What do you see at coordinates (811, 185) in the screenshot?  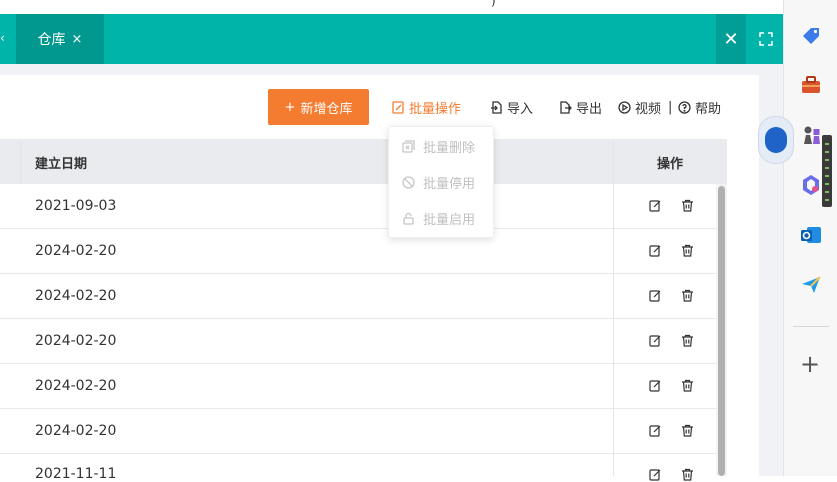 I see `copilot-icon` at bounding box center [811, 185].